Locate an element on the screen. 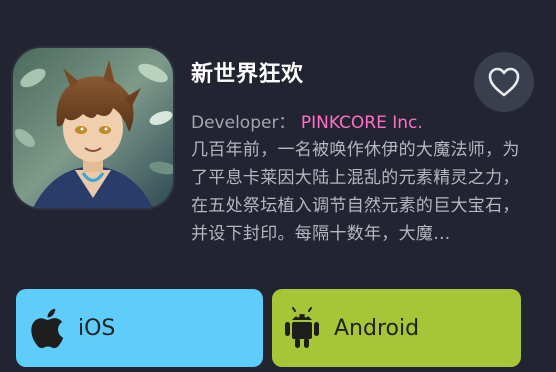 The height and width of the screenshot is (372, 556). android-label: Android is located at coordinates (377, 328).